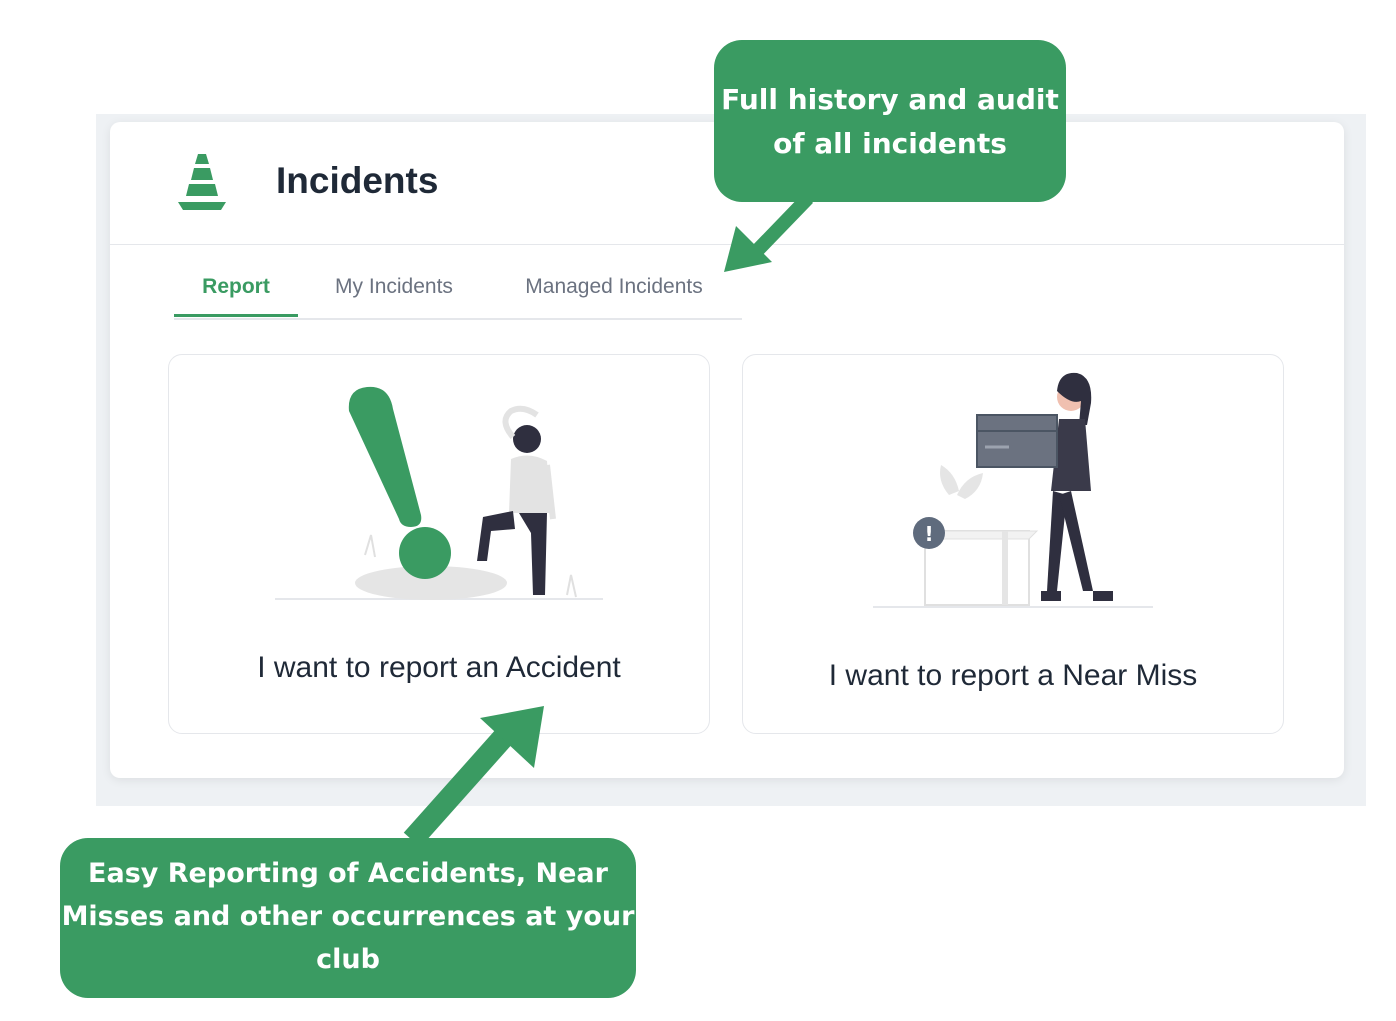  I want to click on tab-my-incidents: My Incidents, so click(394, 291).